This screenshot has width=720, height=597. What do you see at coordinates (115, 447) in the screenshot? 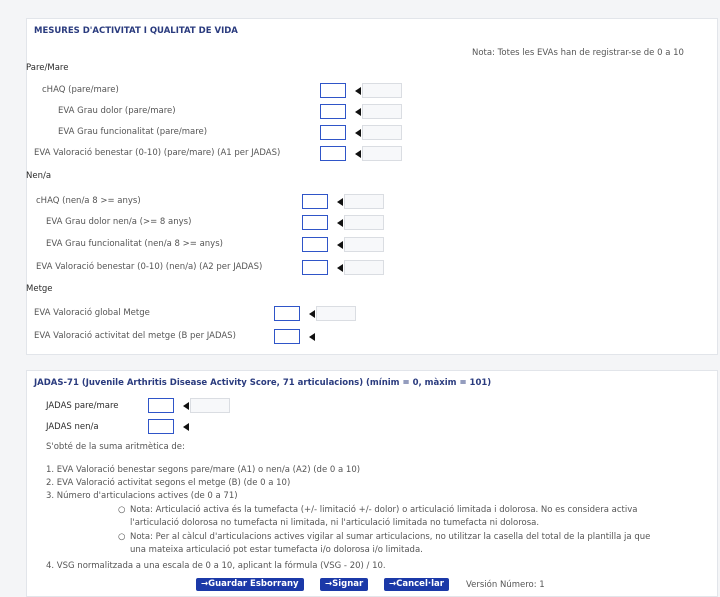
I see `jadas-sum-intro: S'obté de la suma aritmètica de:` at bounding box center [115, 447].